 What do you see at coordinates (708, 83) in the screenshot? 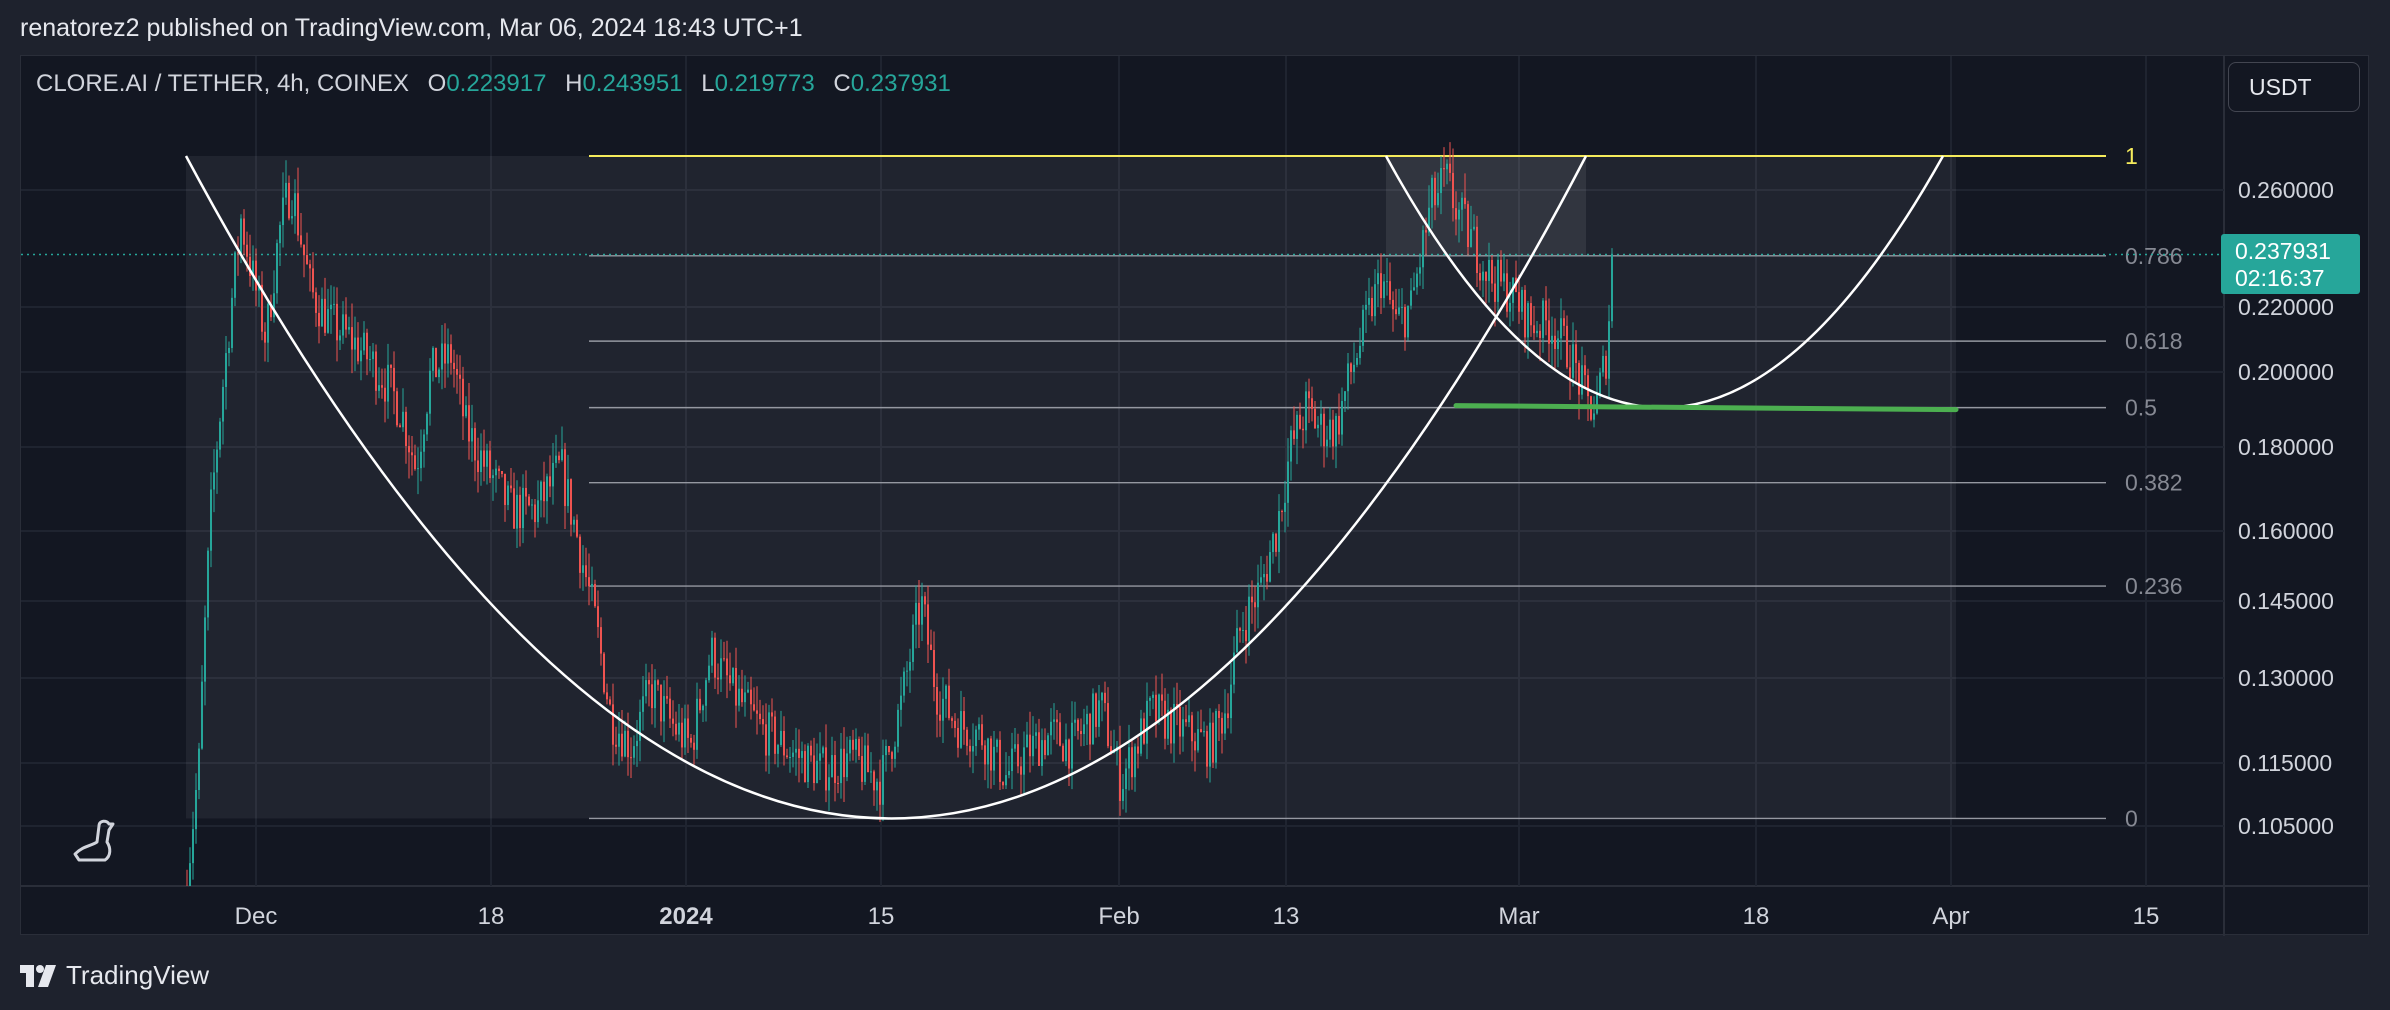
I see `low-label: L` at bounding box center [708, 83].